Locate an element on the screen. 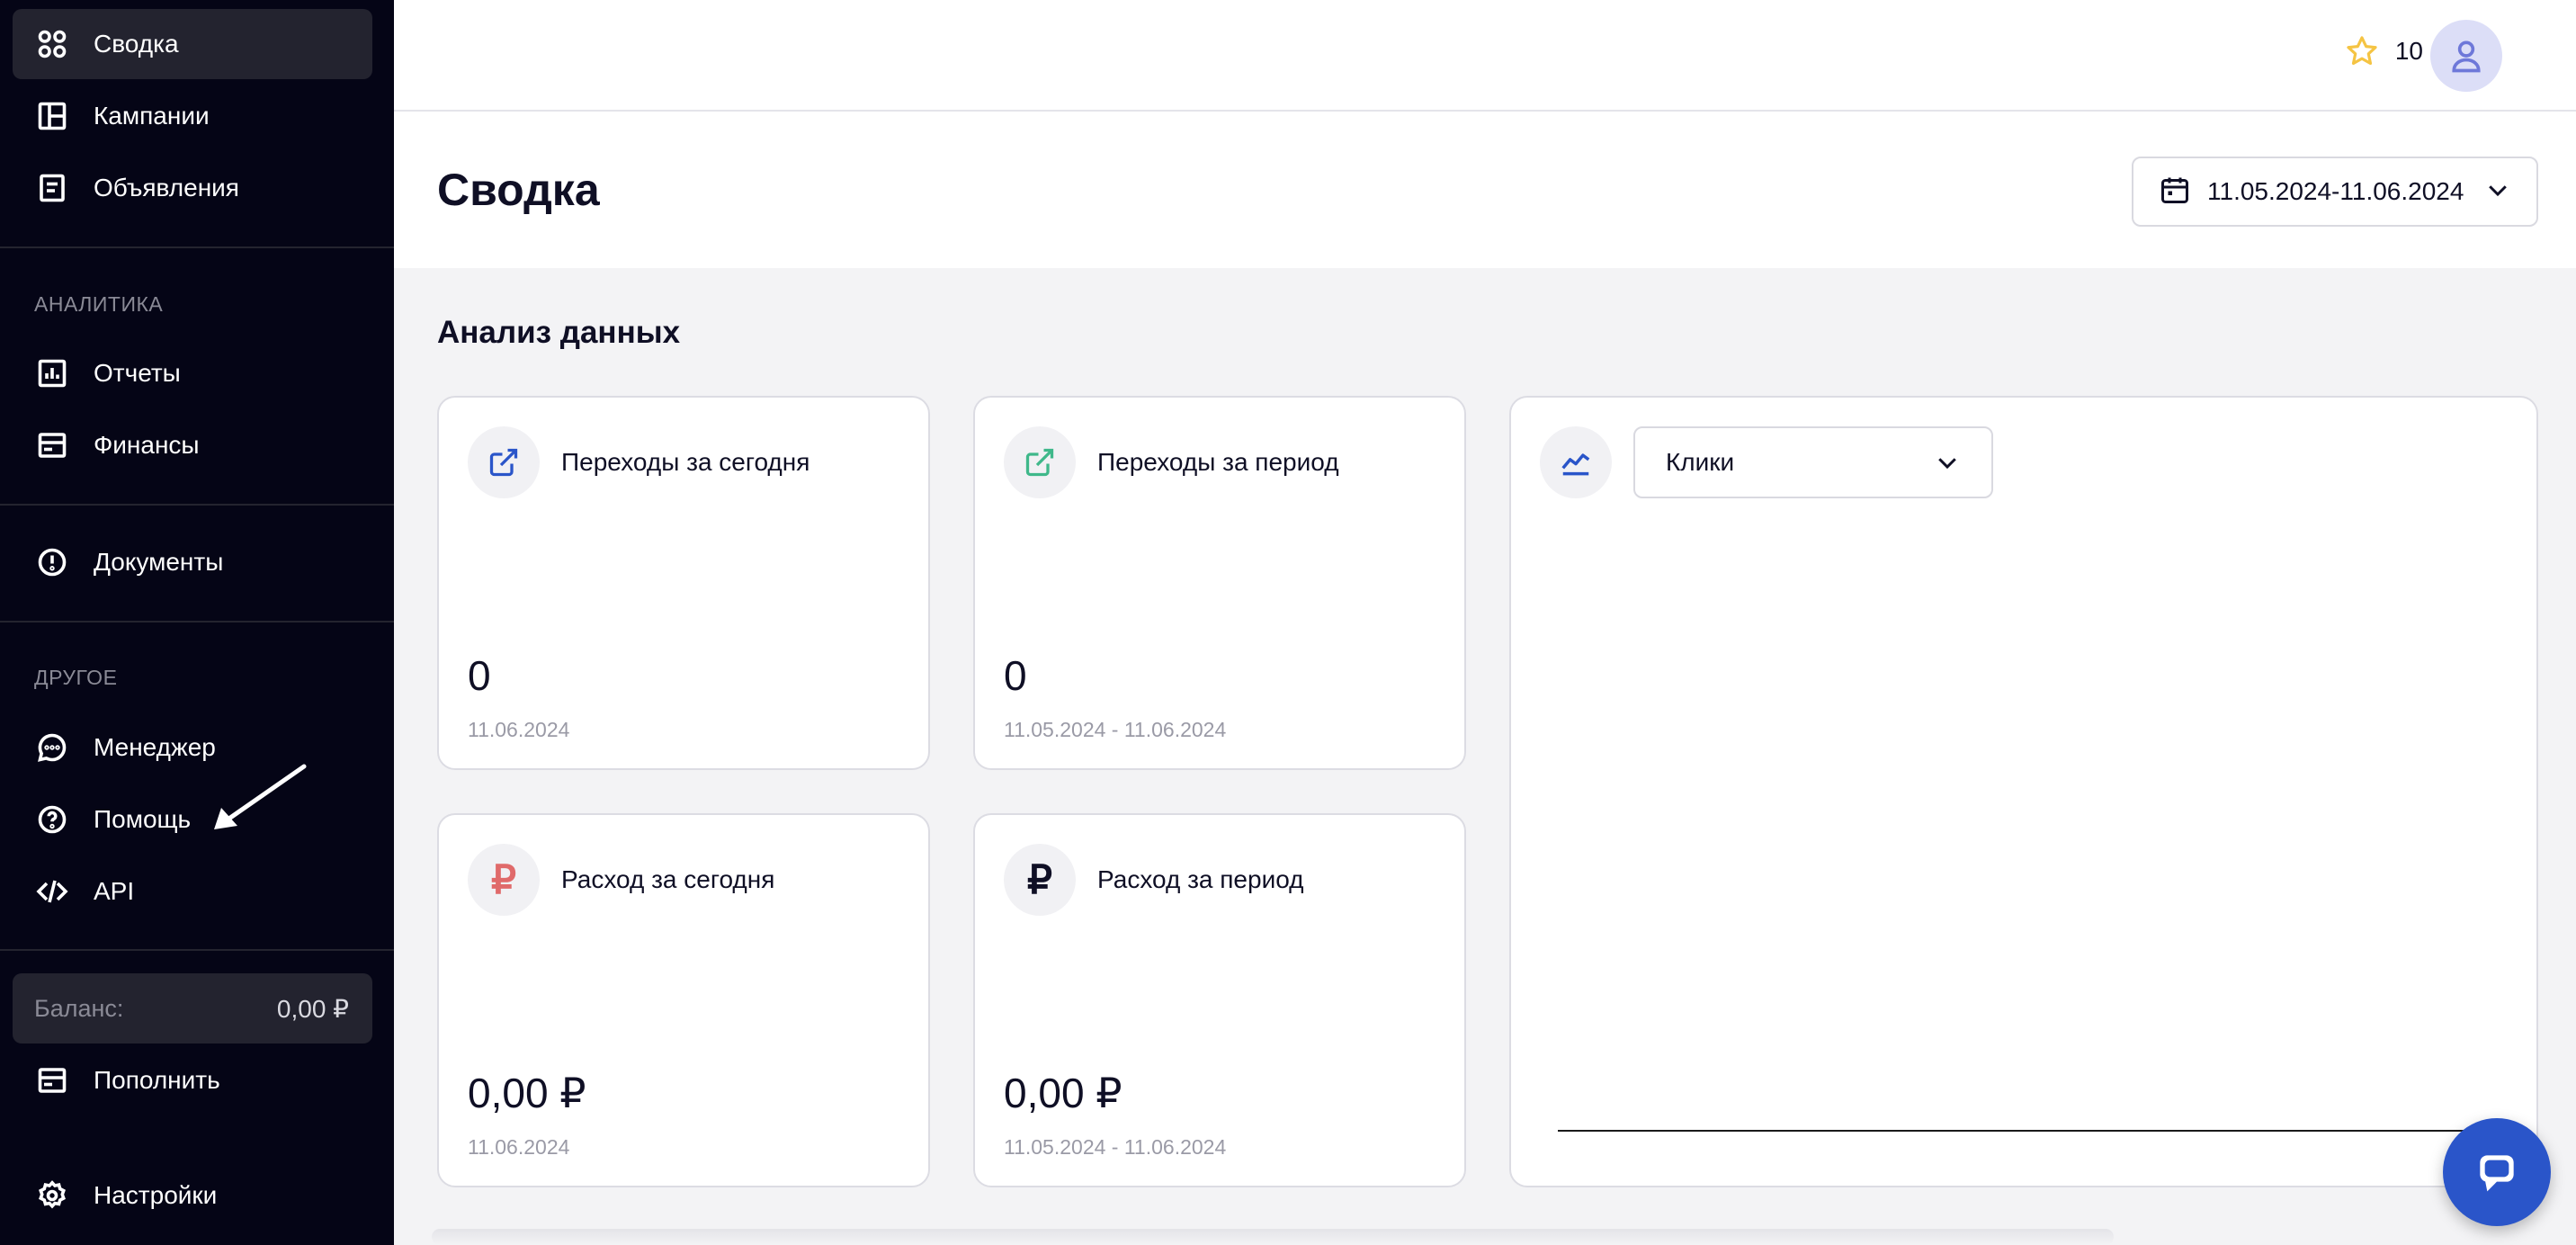 The width and height of the screenshot is (2576, 1245). sidebar-item-manager: Менеджер is located at coordinates (192, 747).